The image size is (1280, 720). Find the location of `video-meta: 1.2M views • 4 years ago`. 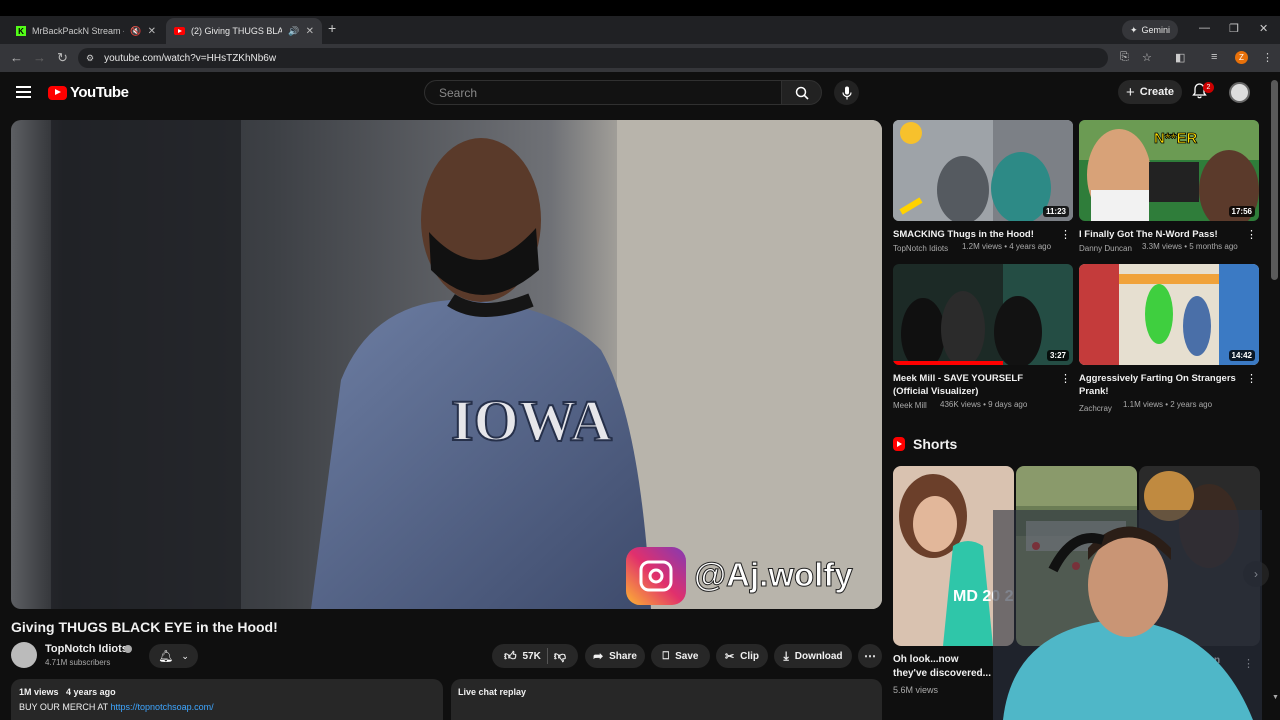

video-meta: 1.2M views • 4 years ago is located at coordinates (1007, 246).